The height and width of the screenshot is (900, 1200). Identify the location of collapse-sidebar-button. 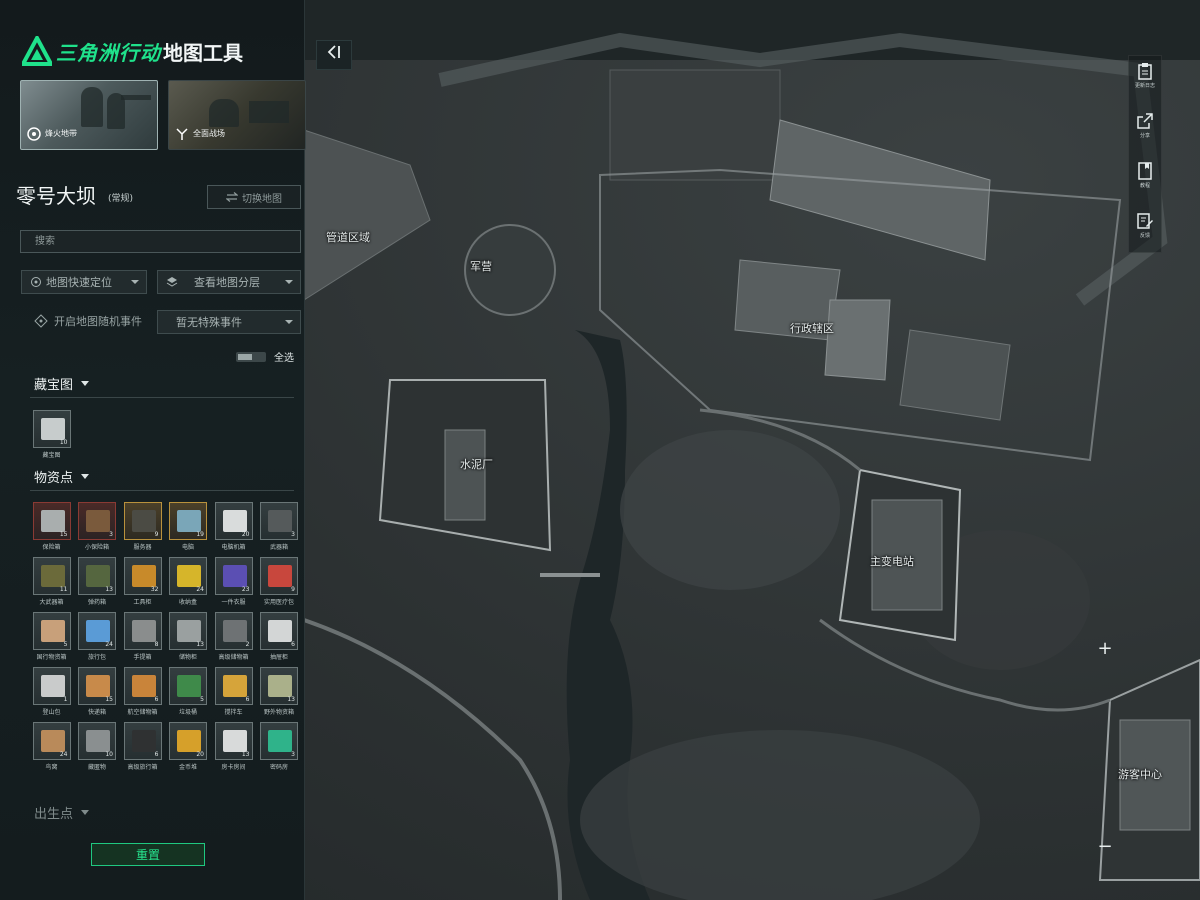
(334, 55).